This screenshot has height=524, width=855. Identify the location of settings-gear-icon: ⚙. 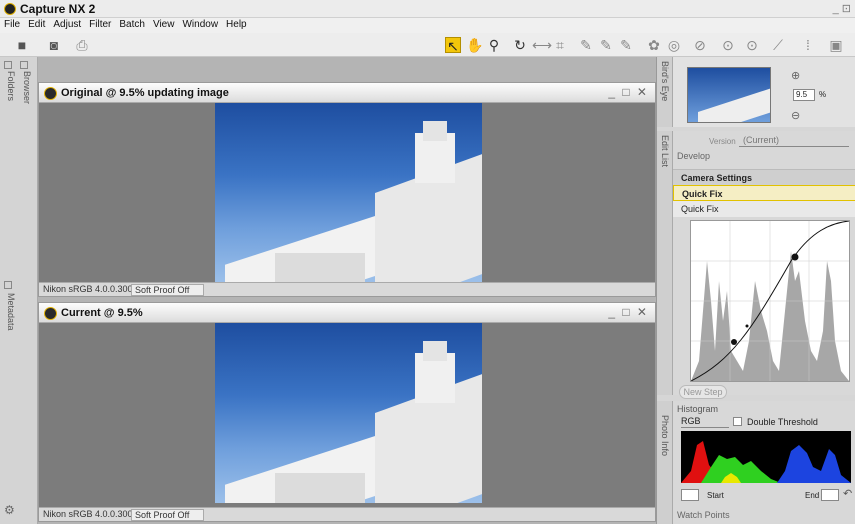
(9, 510).